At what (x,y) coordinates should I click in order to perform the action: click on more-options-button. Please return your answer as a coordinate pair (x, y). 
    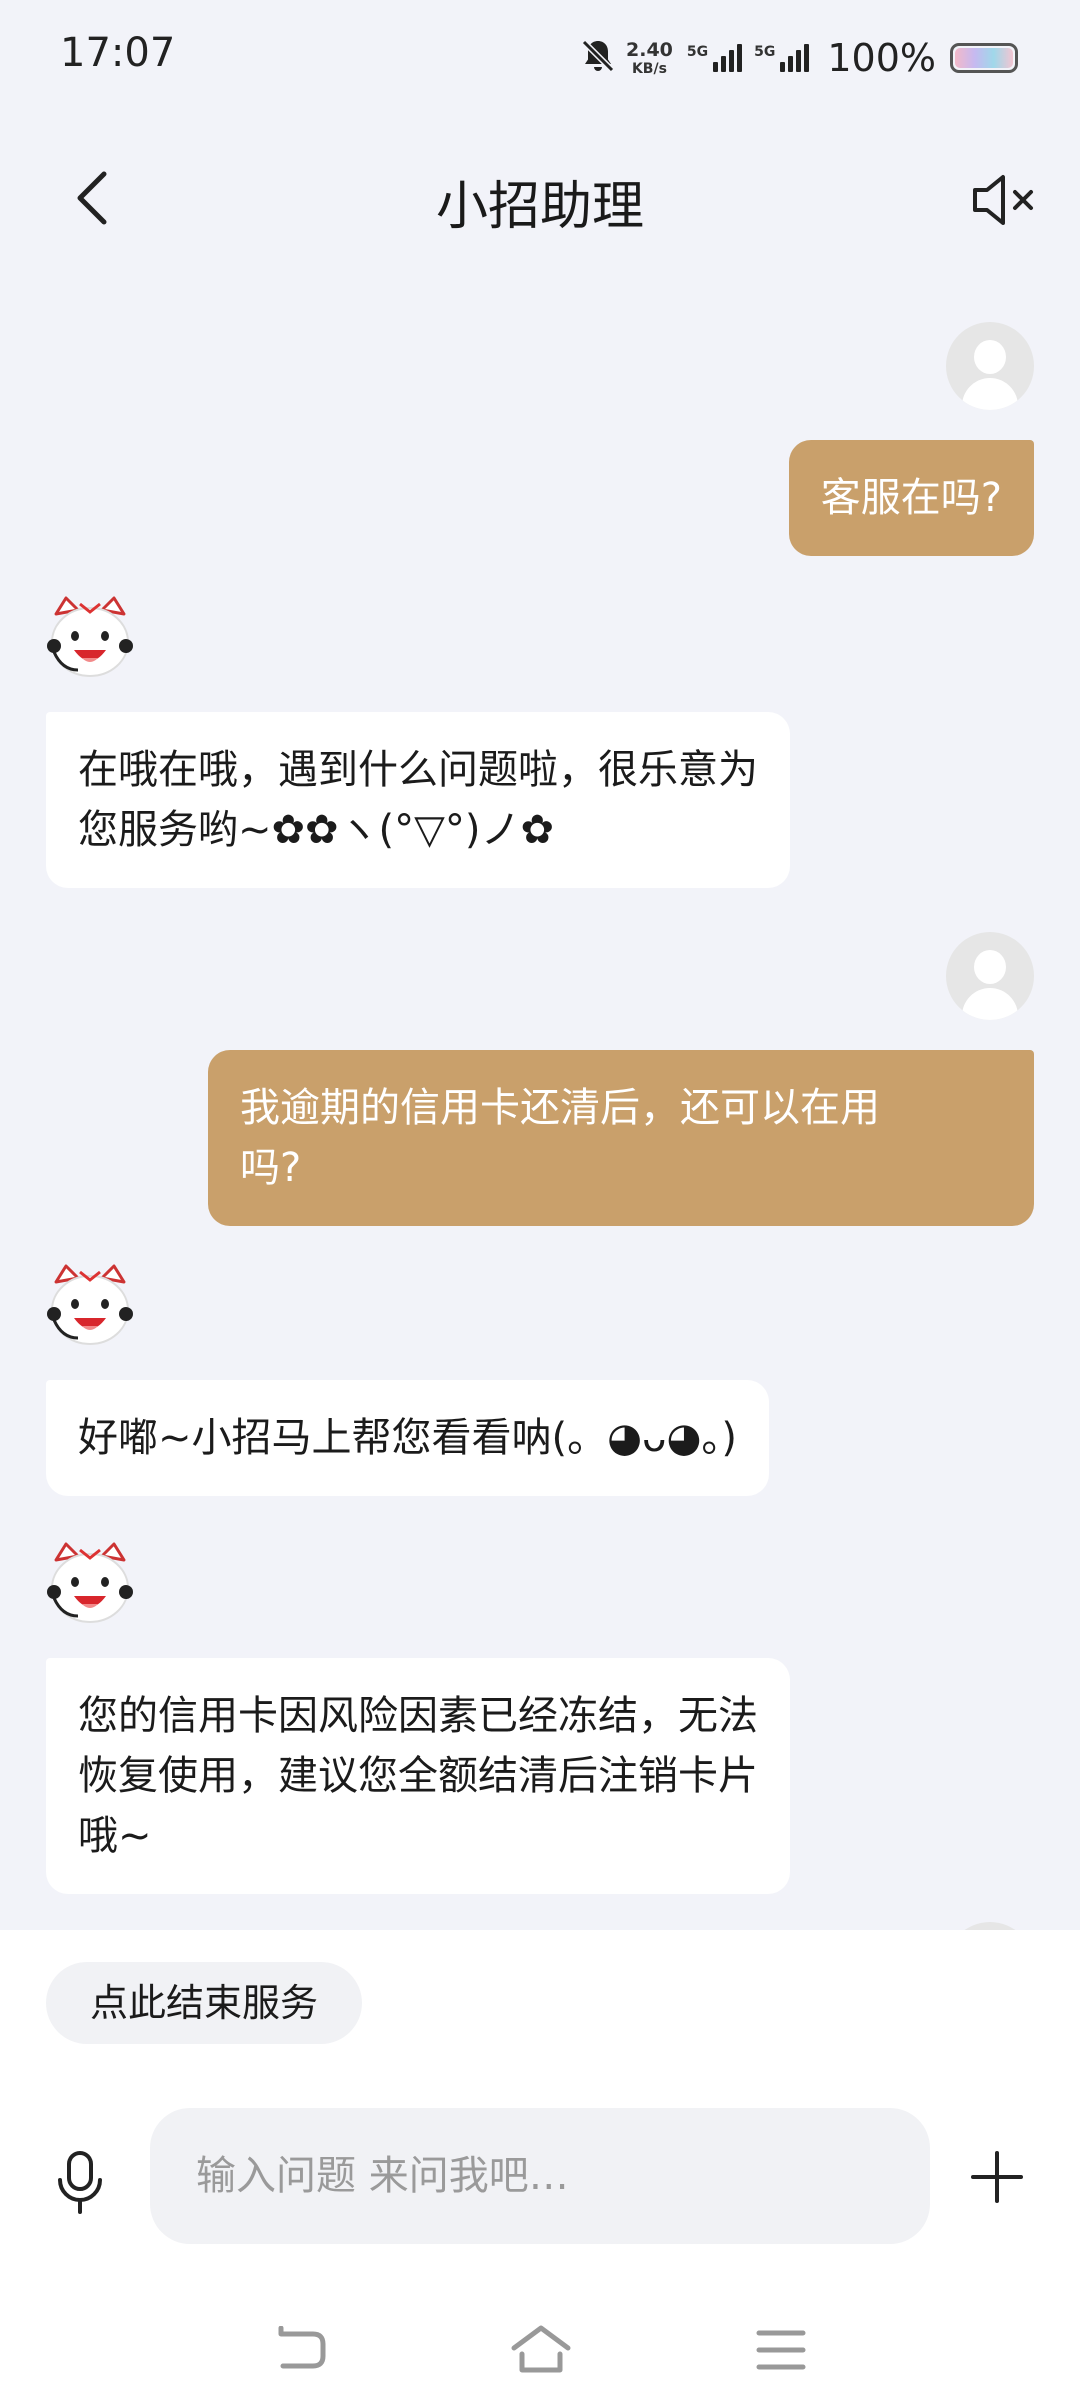
    Looking at the image, I should click on (997, 2179).